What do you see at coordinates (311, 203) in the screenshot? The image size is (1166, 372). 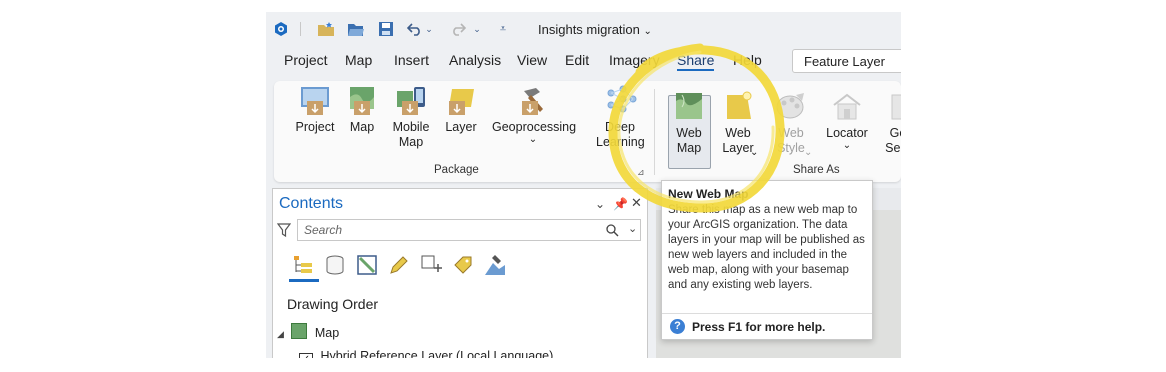 I see `contents-title: Contents` at bounding box center [311, 203].